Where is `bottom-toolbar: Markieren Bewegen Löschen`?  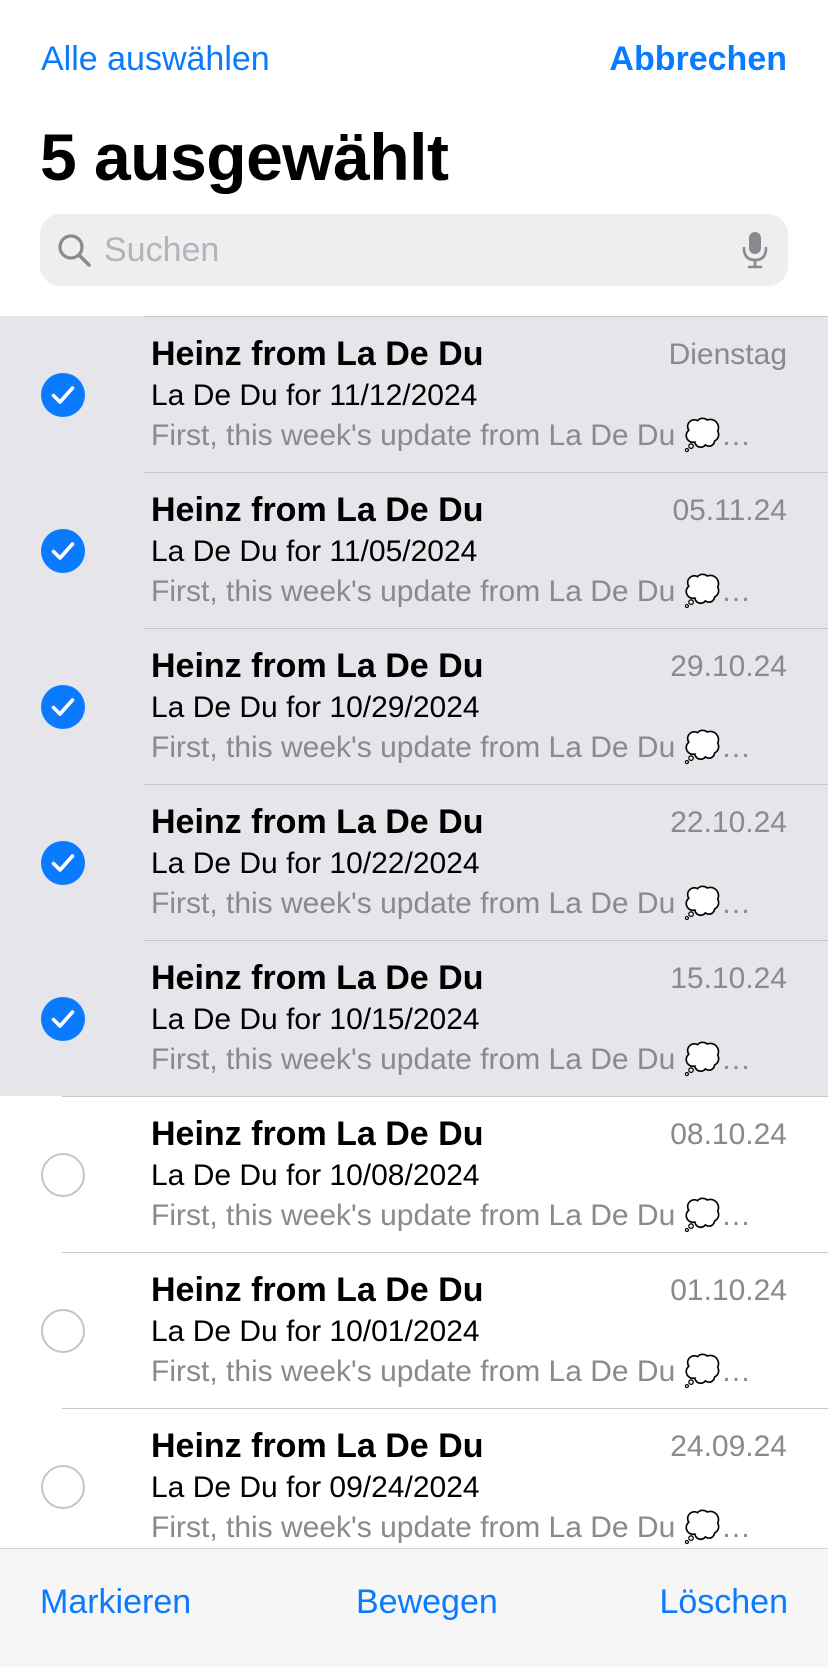
bottom-toolbar: Markieren Bewegen Löschen is located at coordinates (414, 1607).